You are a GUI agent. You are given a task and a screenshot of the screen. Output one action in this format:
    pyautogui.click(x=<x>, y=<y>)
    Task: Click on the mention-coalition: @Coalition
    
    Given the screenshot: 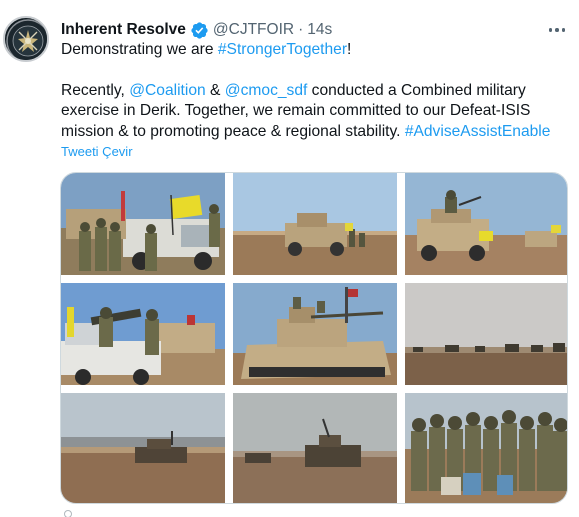 What is the action you would take?
    pyautogui.click(x=167, y=90)
    